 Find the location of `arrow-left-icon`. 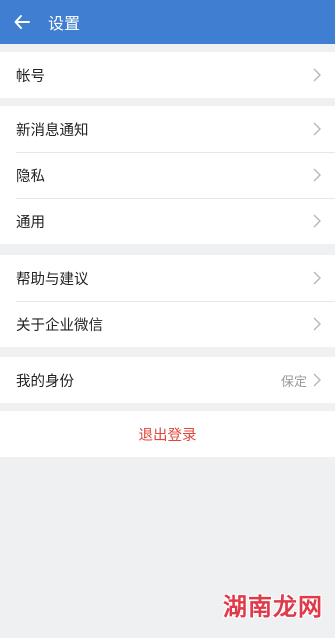

arrow-left-icon is located at coordinates (22, 22).